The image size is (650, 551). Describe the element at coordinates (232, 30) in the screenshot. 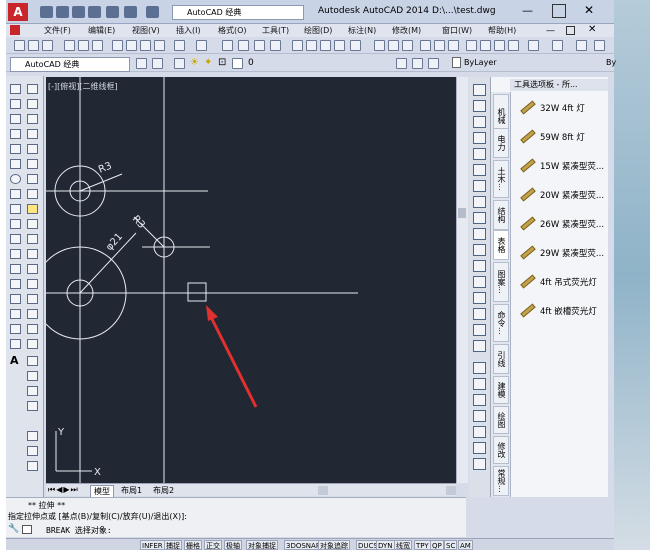

I see `menu-format: 格式(O)` at that location.